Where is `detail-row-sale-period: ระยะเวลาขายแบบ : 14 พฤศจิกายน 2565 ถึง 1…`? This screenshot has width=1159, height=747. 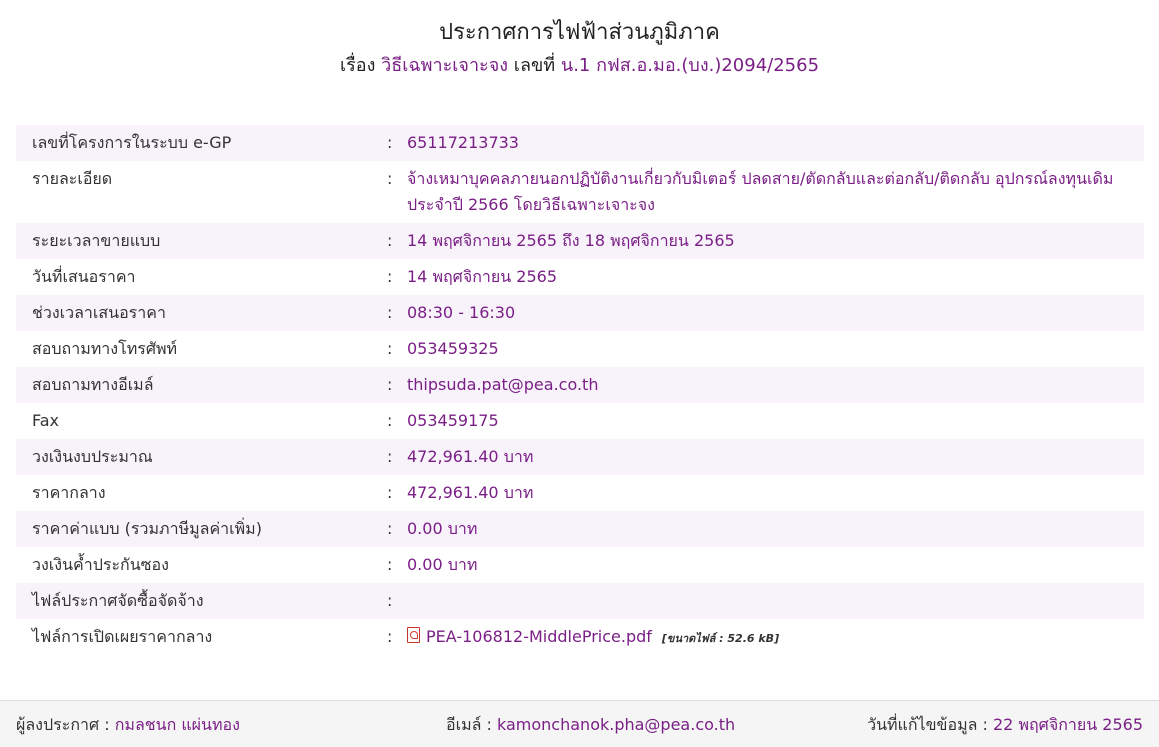
detail-row-sale-period: ระยะเวลาขายแบบ : 14 พฤศจิกายน 2565 ถึง 1… is located at coordinates (580, 241).